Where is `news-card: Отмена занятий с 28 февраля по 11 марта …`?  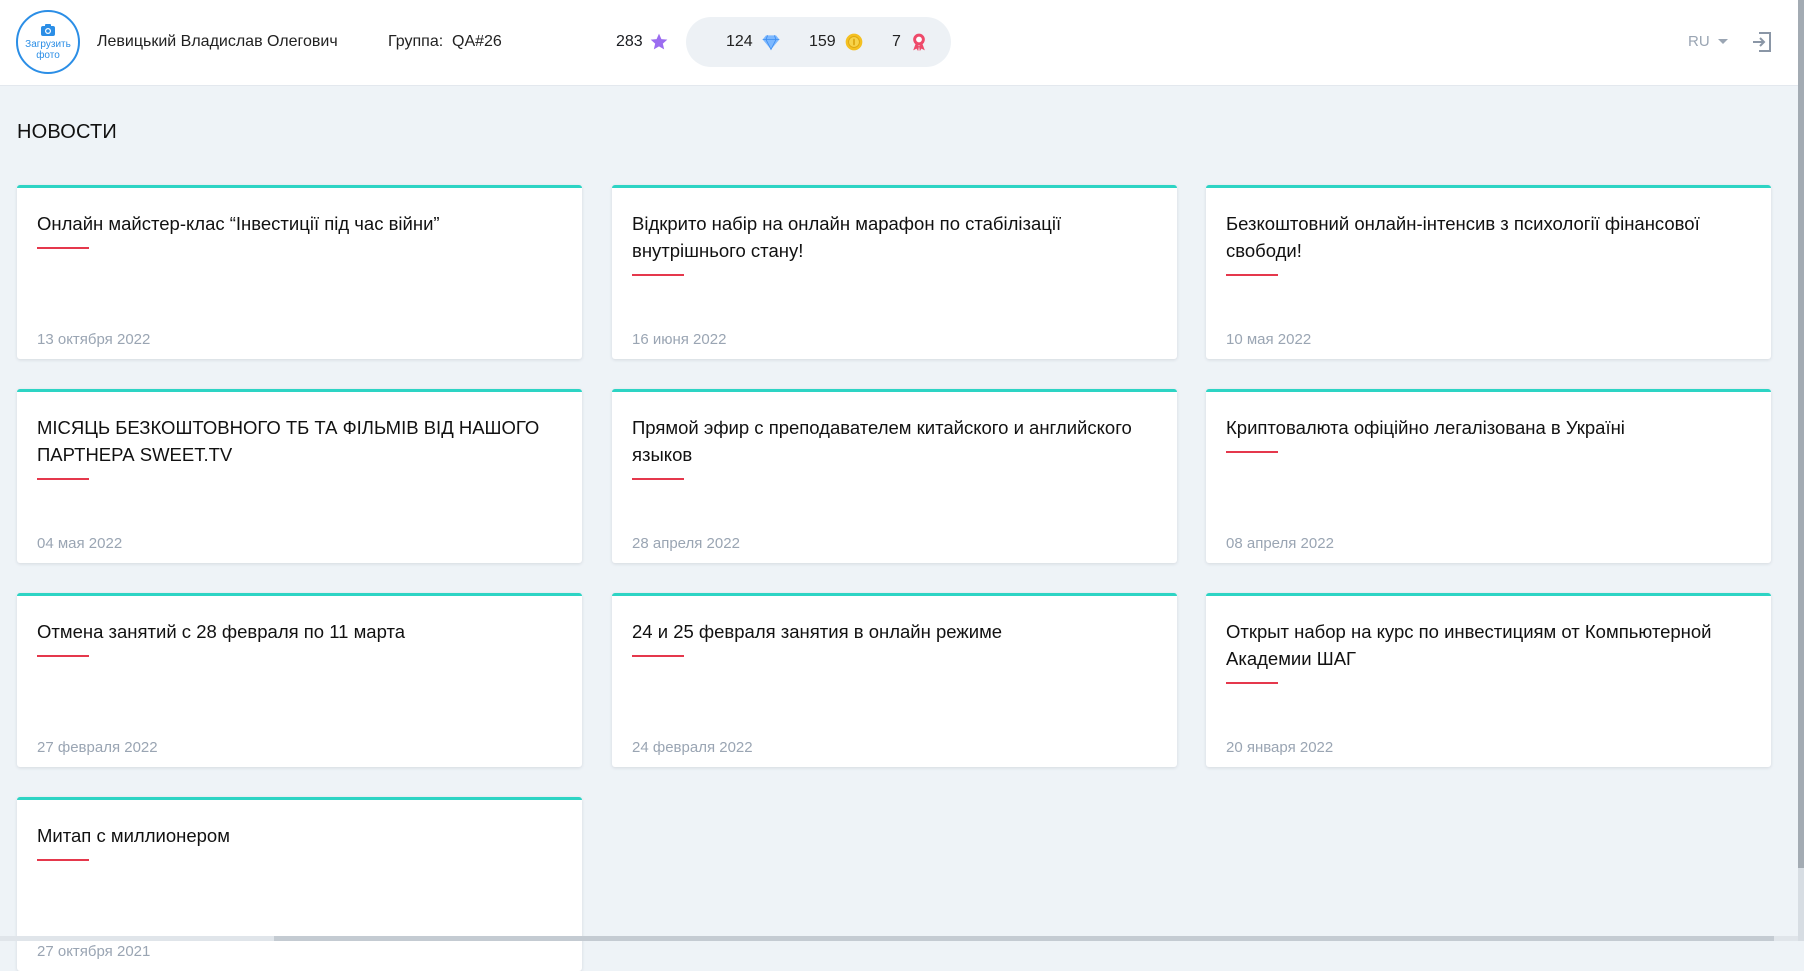
news-card: Отмена занятий с 28 февраля по 11 марта … is located at coordinates (299, 680).